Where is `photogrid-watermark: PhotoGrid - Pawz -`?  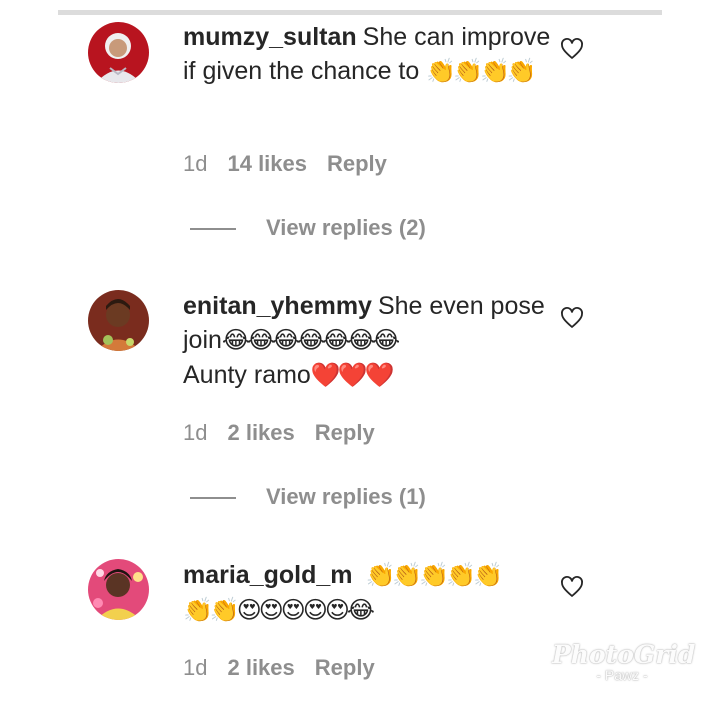 photogrid-watermark: PhotoGrid - Pawz - is located at coordinates (624, 661).